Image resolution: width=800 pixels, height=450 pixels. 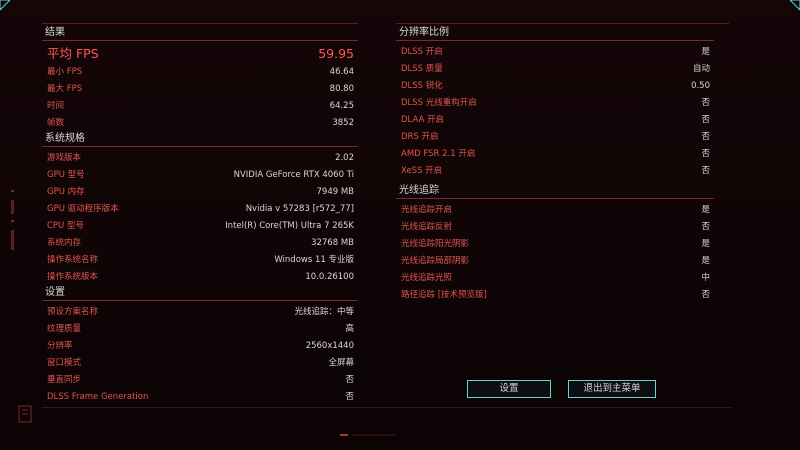 What do you see at coordinates (341, 106) in the screenshot?
I see `stat-value: 64.25` at bounding box center [341, 106].